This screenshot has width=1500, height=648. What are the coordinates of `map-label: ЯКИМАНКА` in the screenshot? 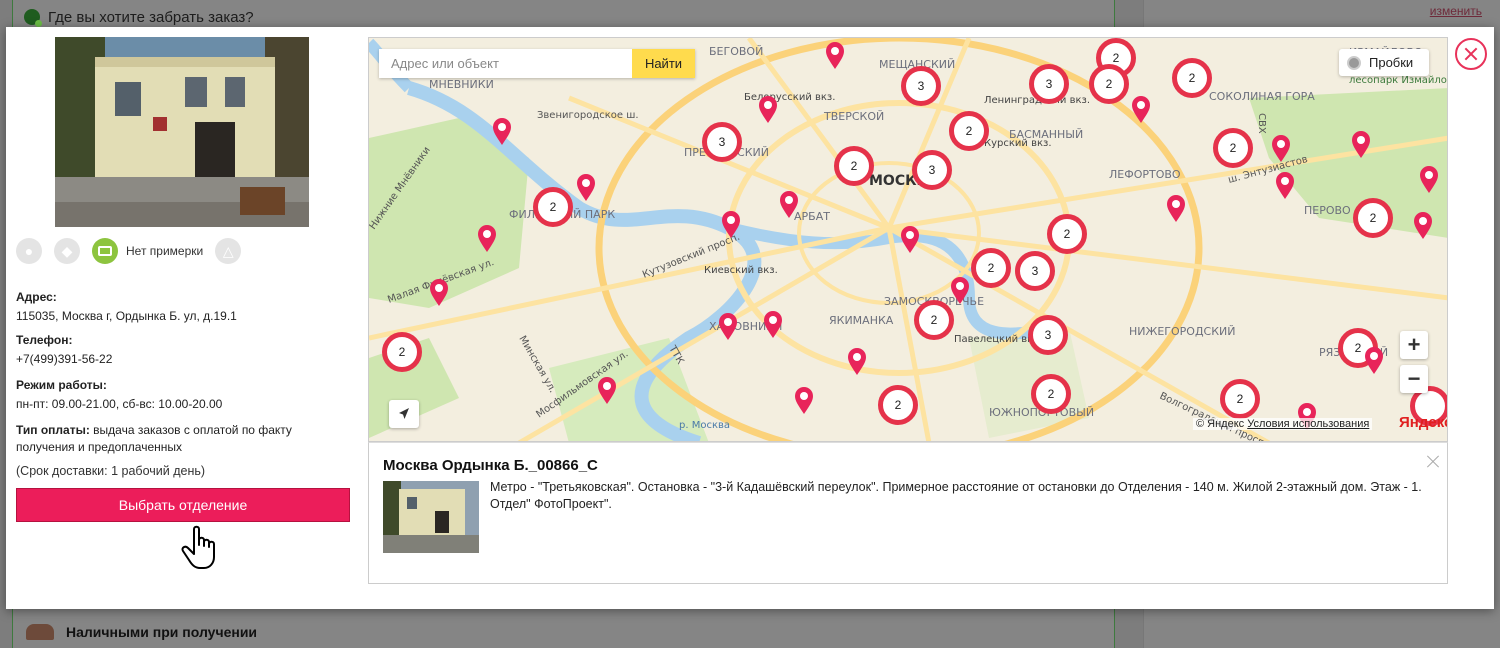 It's located at (861, 320).